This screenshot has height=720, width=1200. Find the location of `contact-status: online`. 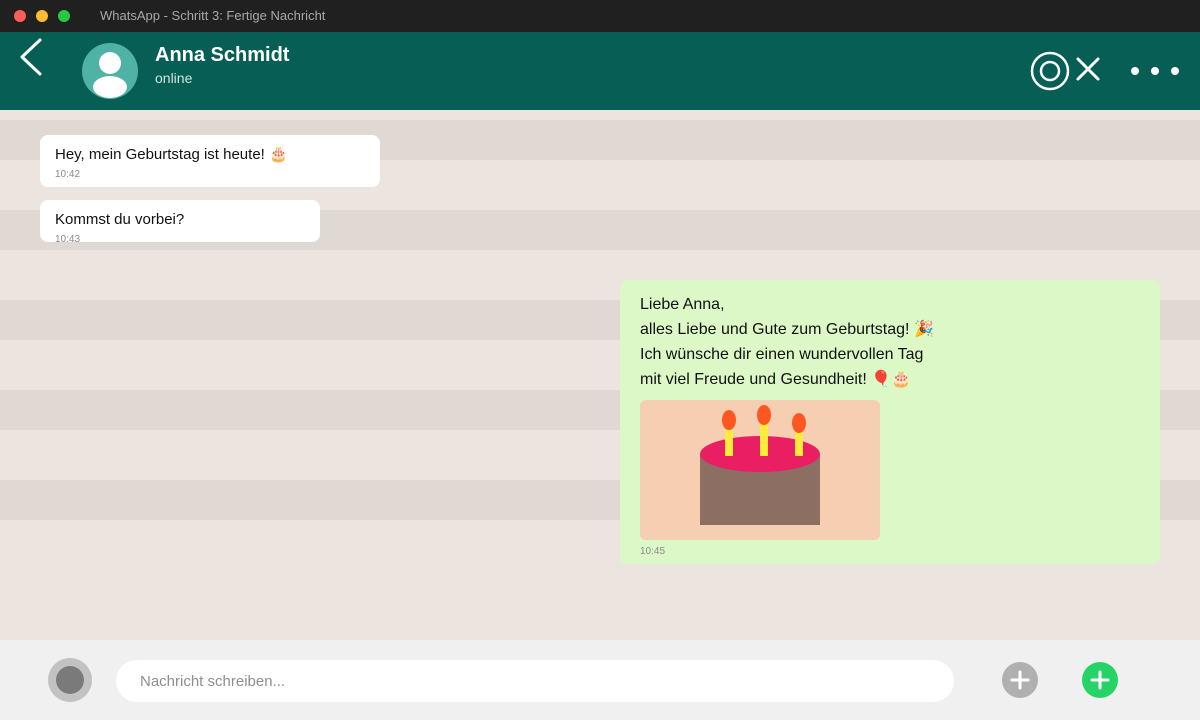

contact-status: online is located at coordinates (174, 78).